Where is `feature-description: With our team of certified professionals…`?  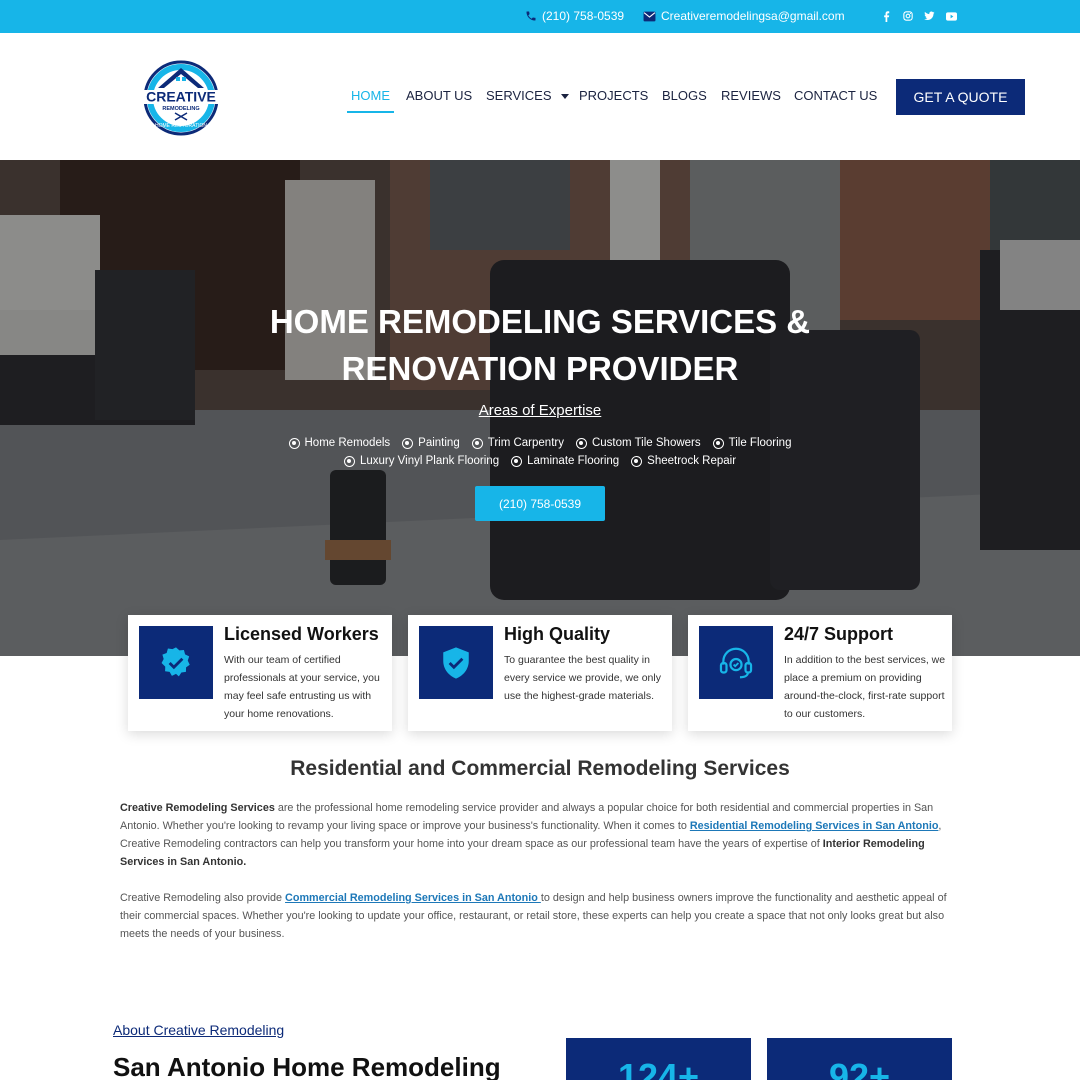
feature-description: With our team of certified professionals… is located at coordinates (302, 687).